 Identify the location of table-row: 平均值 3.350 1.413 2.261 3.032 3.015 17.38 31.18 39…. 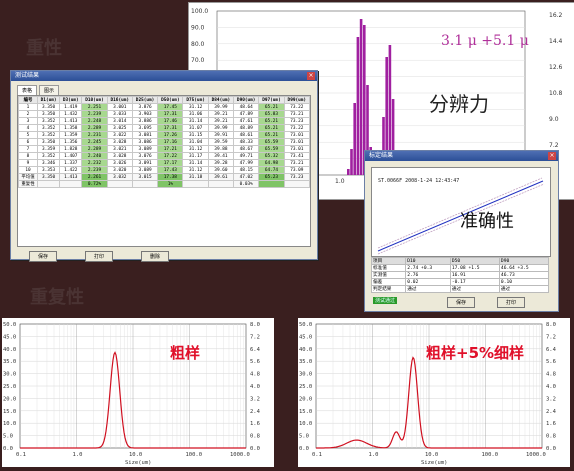
(164, 177).